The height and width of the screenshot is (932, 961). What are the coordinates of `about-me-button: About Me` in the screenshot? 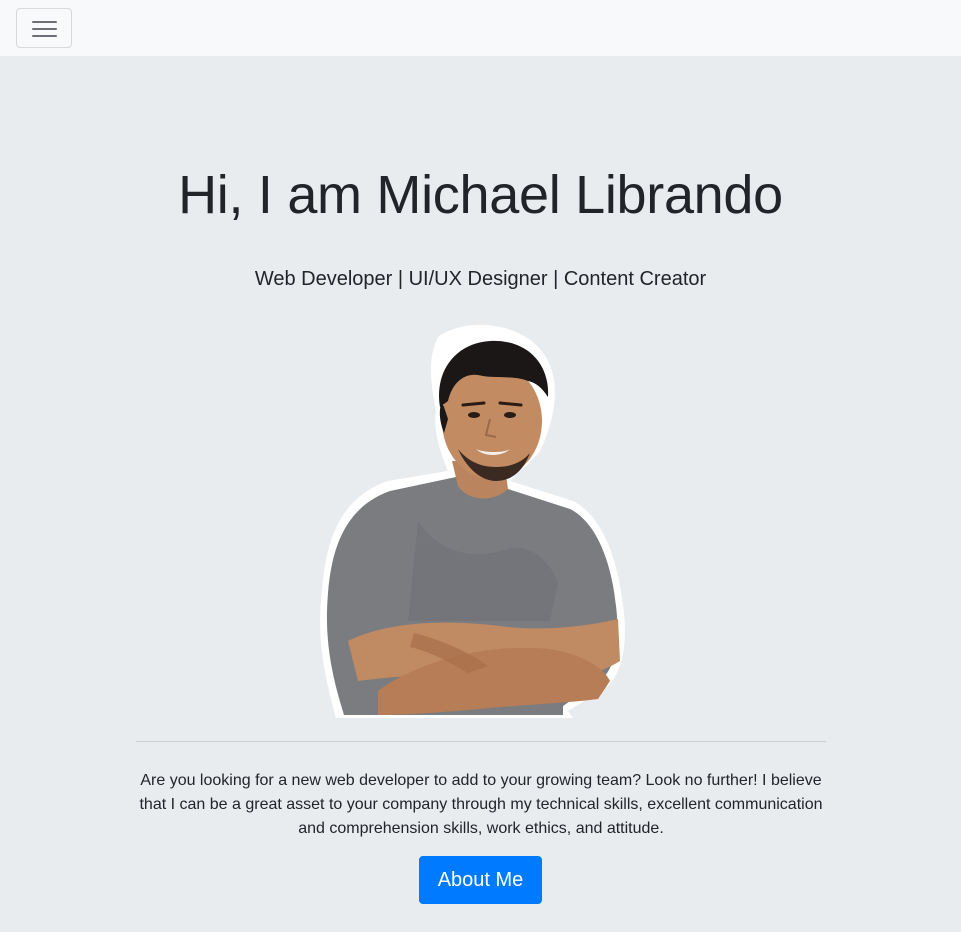 It's located at (480, 880).